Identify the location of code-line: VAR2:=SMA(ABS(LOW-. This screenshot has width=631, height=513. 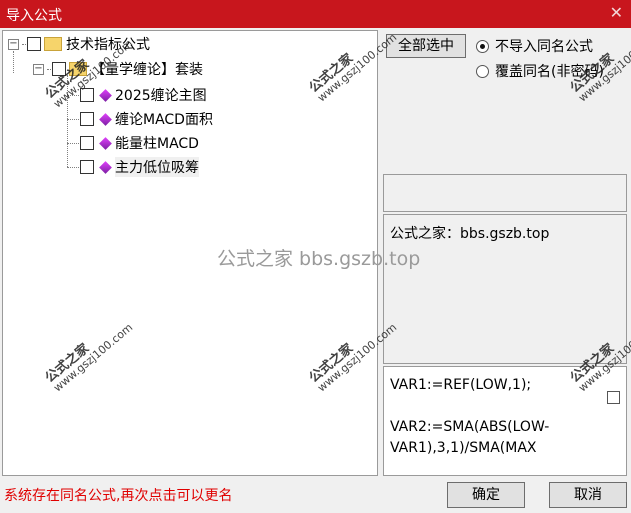
(470, 427).